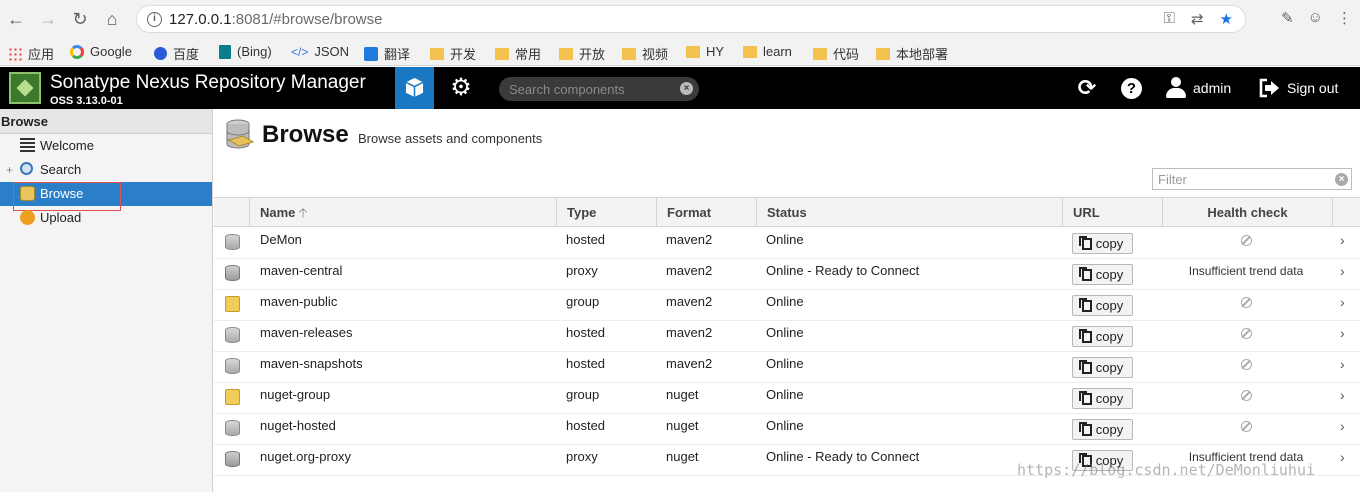  Describe the element at coordinates (16, 19) in the screenshot. I see `back-icon: ←` at that location.